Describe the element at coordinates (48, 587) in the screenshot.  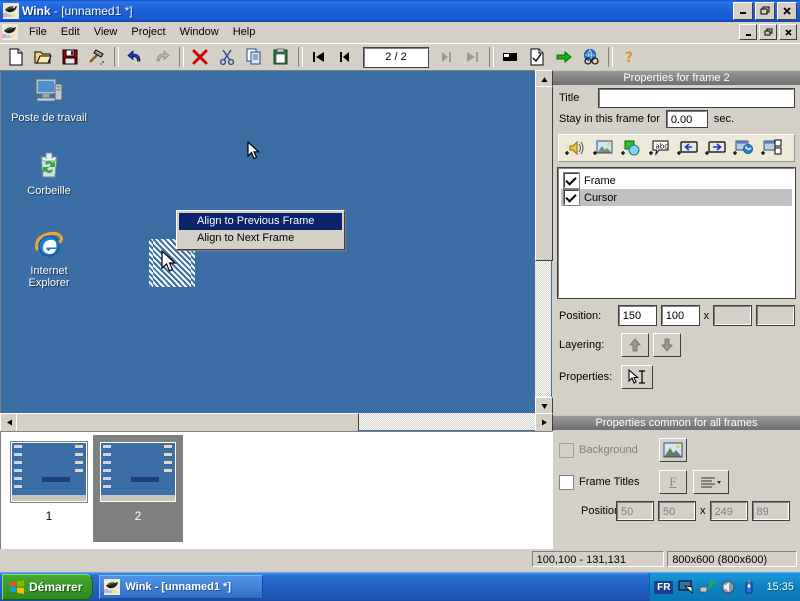
I see `start-button: Démarrer` at that location.